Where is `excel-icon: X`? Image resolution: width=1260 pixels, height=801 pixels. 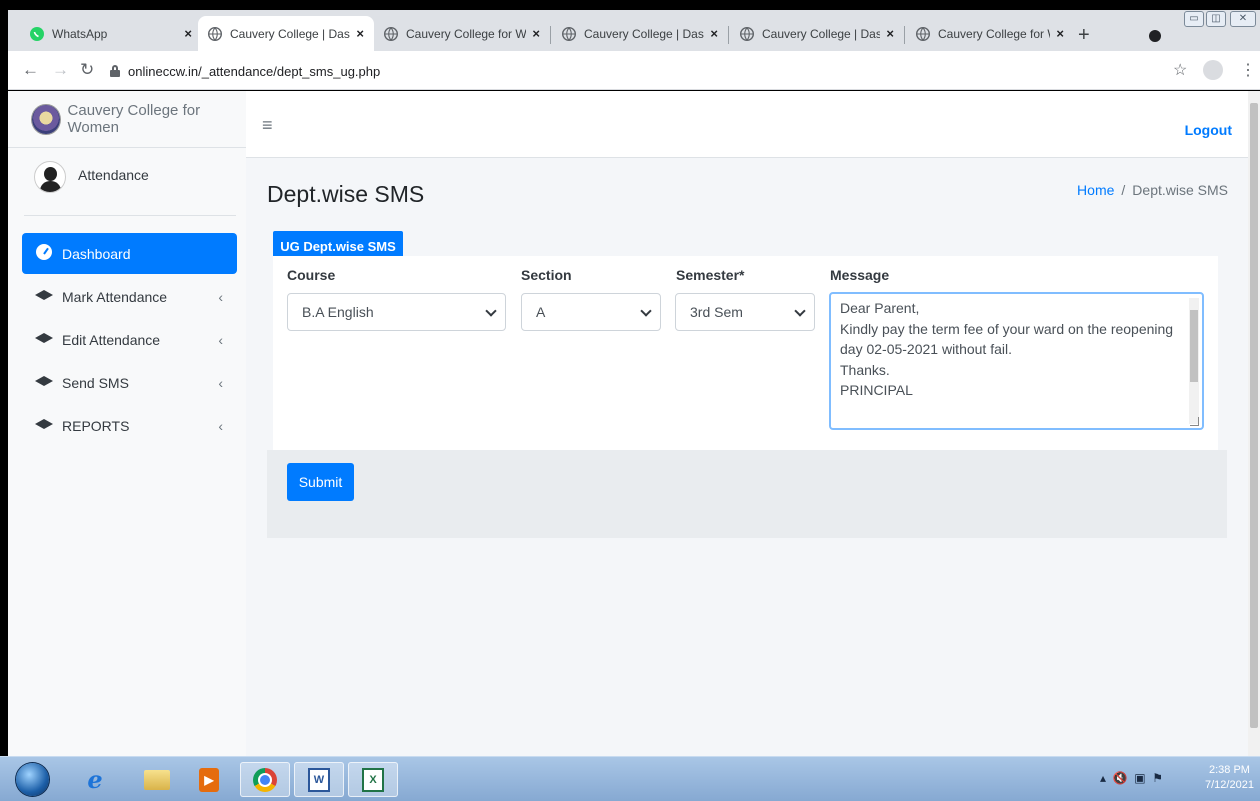 excel-icon: X is located at coordinates (373, 779).